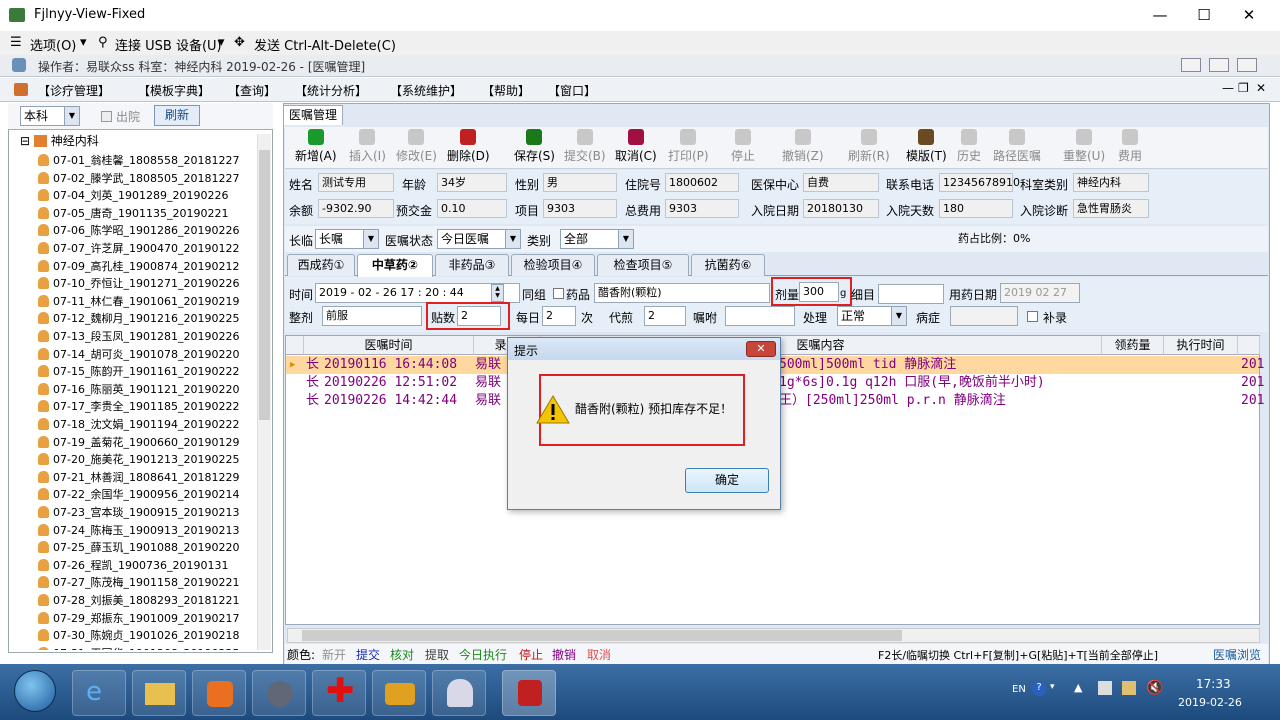 Image resolution: width=1280 pixels, height=720 pixels. What do you see at coordinates (1032, 316) in the screenshot?
I see `bulu-checkbox` at bounding box center [1032, 316].